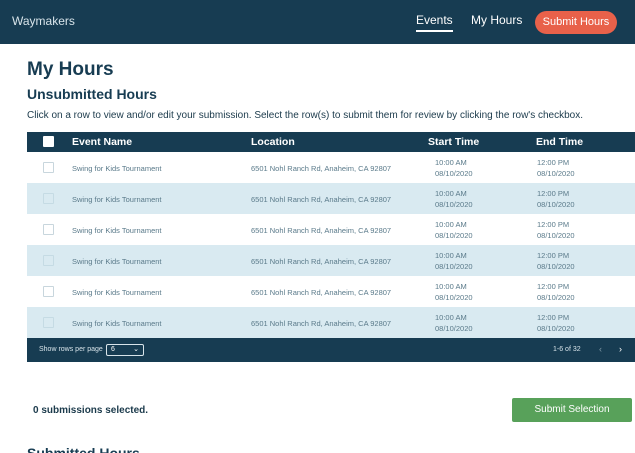 The width and height of the screenshot is (635, 453). Describe the element at coordinates (71, 349) in the screenshot. I see `rows-per-page-label: Show rows per page` at that location.